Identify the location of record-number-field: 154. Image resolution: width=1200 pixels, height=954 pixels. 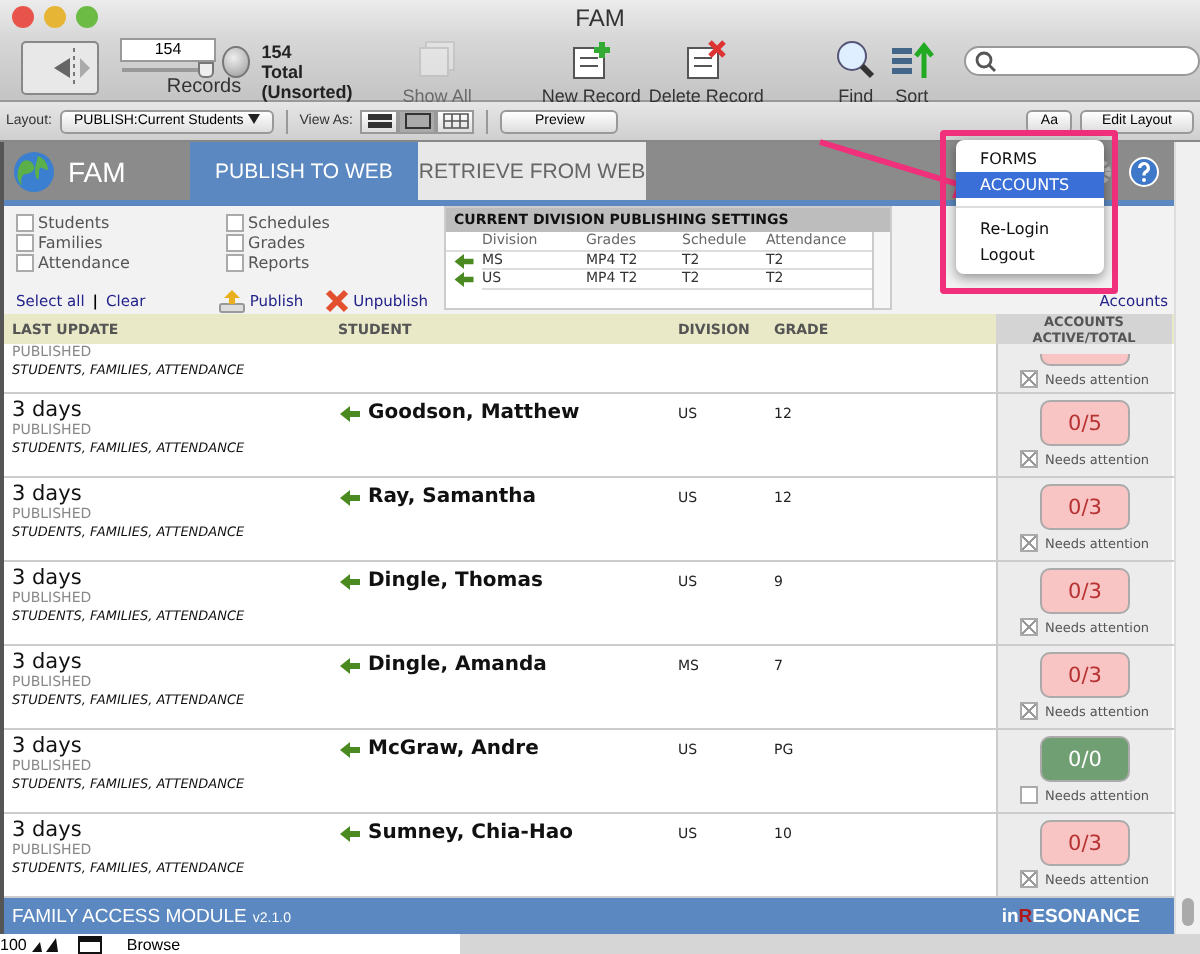
(168, 50).